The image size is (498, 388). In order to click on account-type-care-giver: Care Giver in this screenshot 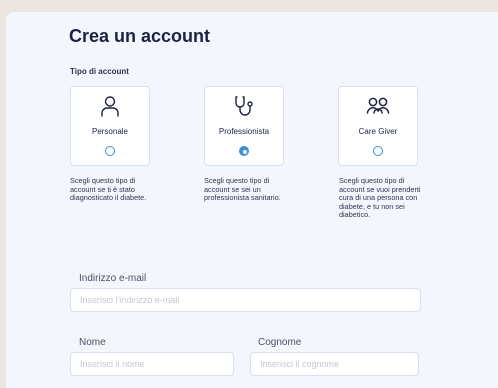, I will do `click(378, 126)`.